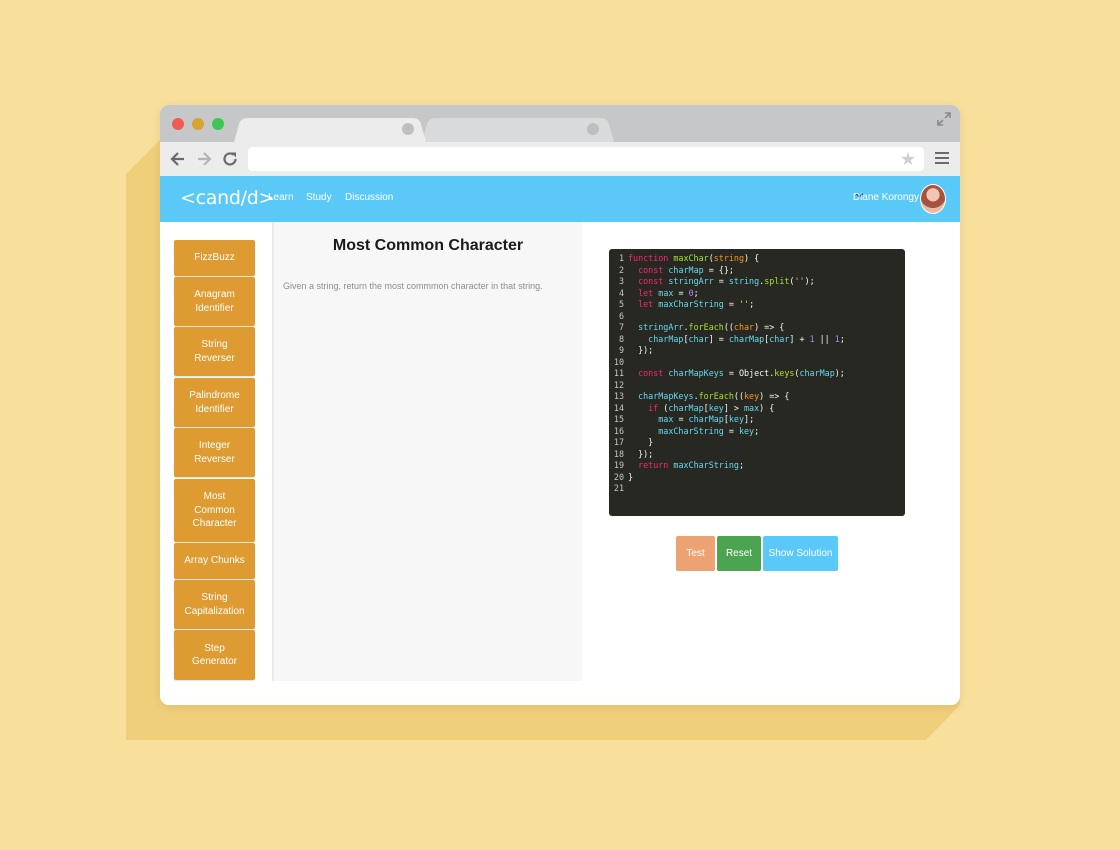 Image resolution: width=1120 pixels, height=850 pixels. I want to click on code-line: 16 maxCharString = key;, so click(757, 432).